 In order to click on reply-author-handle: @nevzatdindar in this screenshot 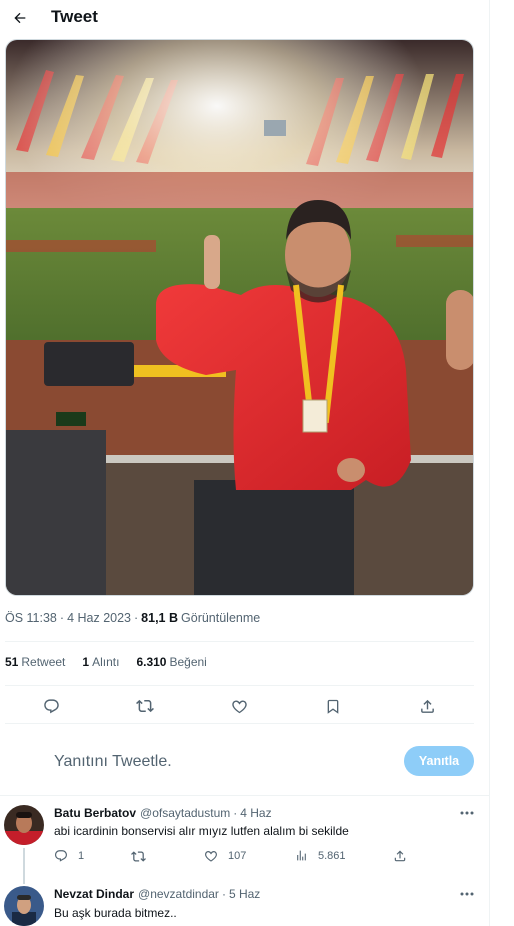, I will do `click(178, 894)`.